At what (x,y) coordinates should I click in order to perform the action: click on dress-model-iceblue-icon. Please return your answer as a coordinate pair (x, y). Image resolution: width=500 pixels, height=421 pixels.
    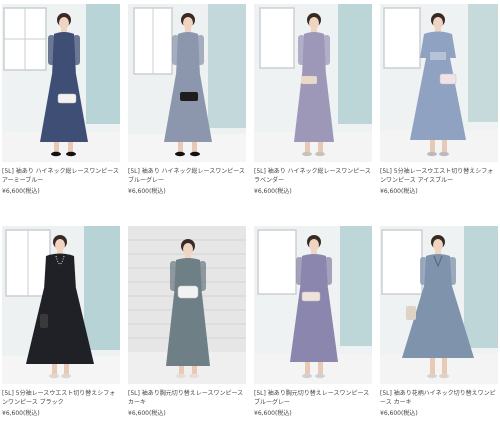
    Looking at the image, I should click on (439, 83).